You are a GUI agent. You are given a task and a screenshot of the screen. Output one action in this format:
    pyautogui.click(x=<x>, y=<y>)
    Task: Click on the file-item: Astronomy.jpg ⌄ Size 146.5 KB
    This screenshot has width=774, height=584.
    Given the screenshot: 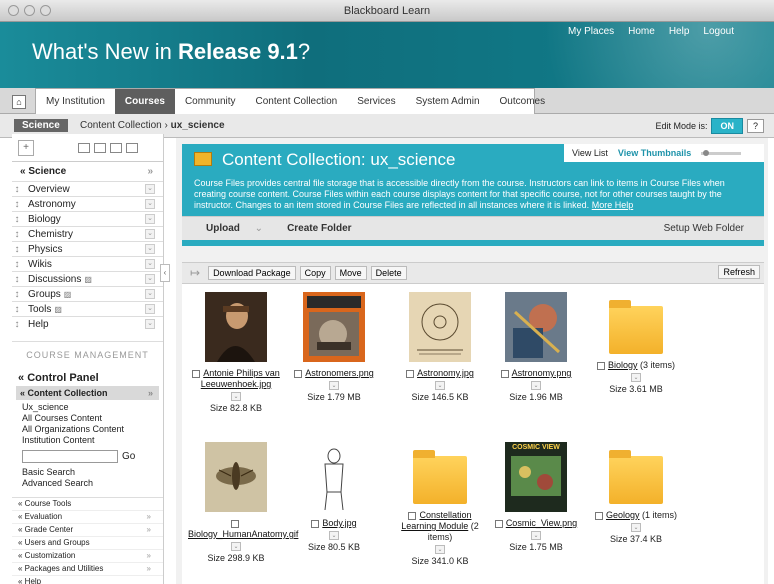 What is the action you would take?
    pyautogui.click(x=440, y=347)
    